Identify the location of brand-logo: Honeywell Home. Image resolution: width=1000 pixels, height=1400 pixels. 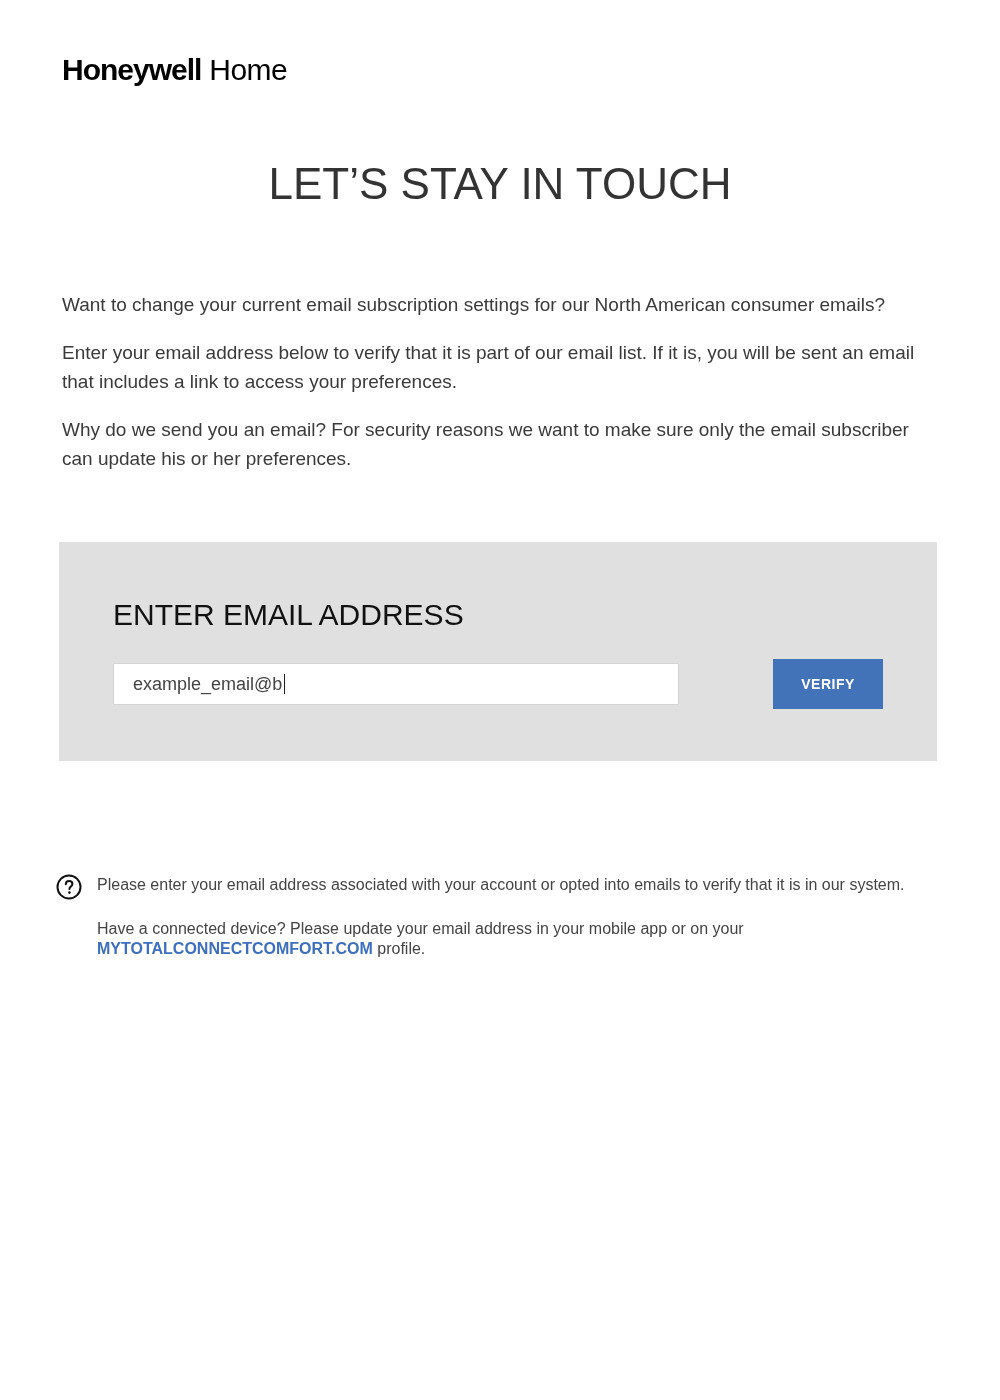
(175, 70).